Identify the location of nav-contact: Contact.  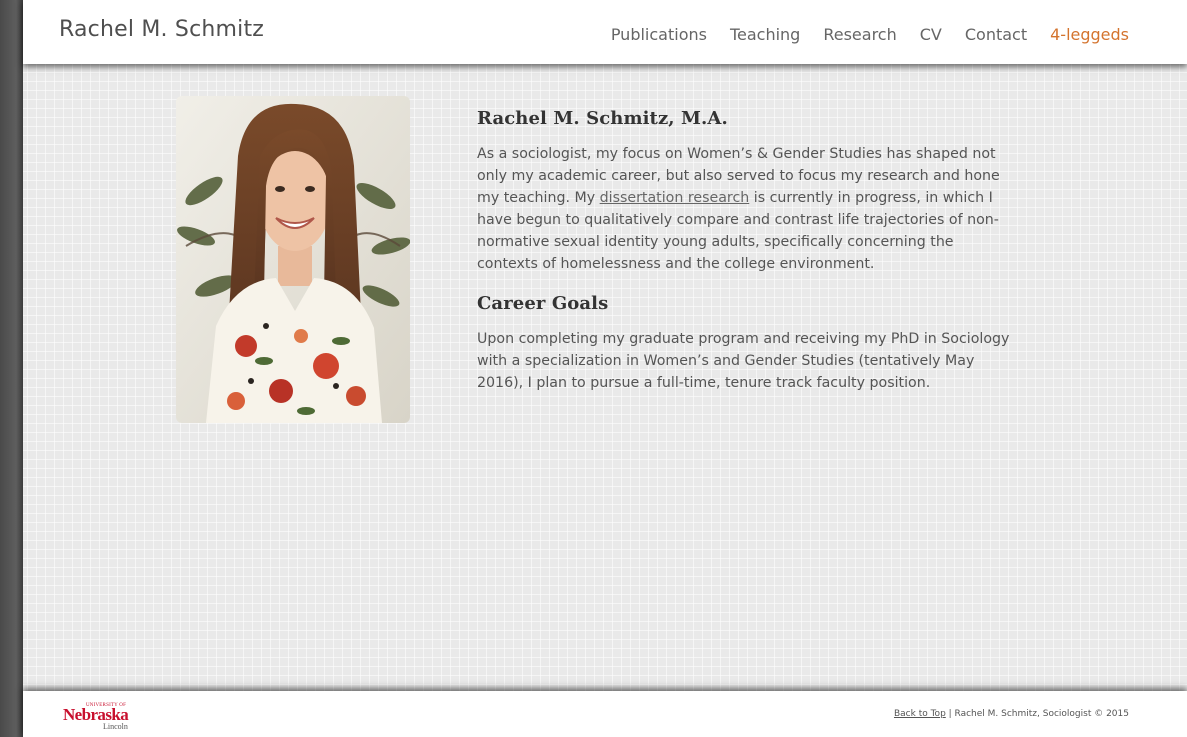
(996, 34).